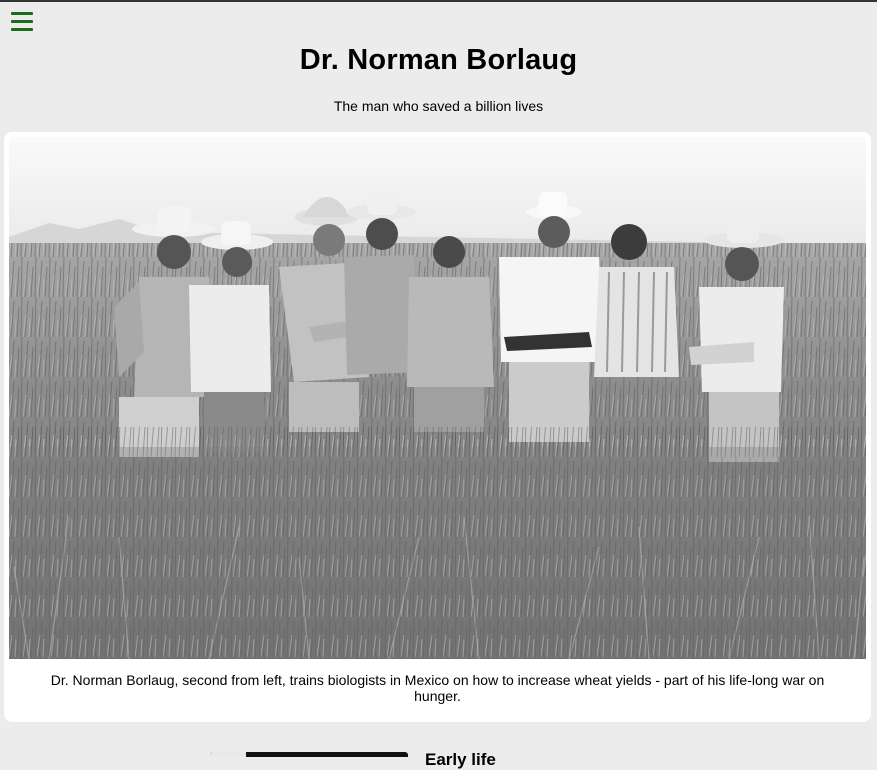 The width and height of the screenshot is (877, 770). What do you see at coordinates (438, 60) in the screenshot?
I see `page-title: Dr. Norman Borlaug` at bounding box center [438, 60].